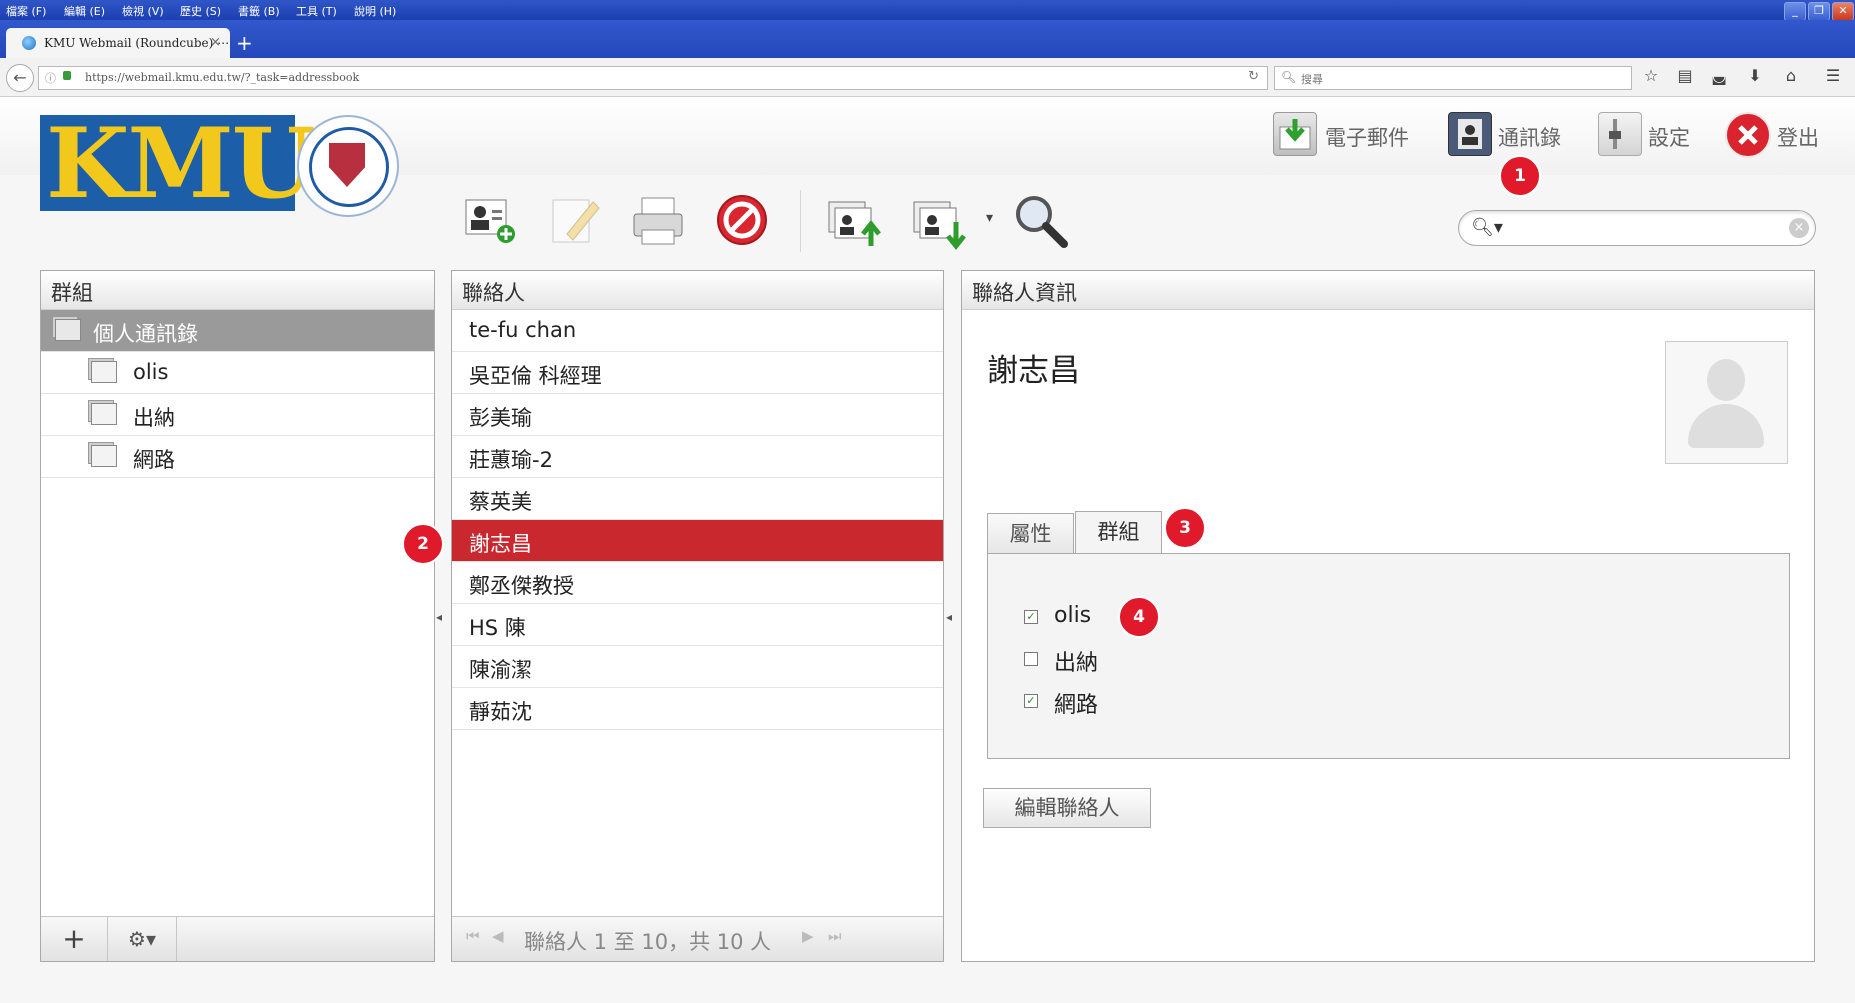 The width and height of the screenshot is (1855, 1003). Describe the element at coordinates (697, 415) in the screenshot. I see `contact-row: 彭美瑜` at that location.